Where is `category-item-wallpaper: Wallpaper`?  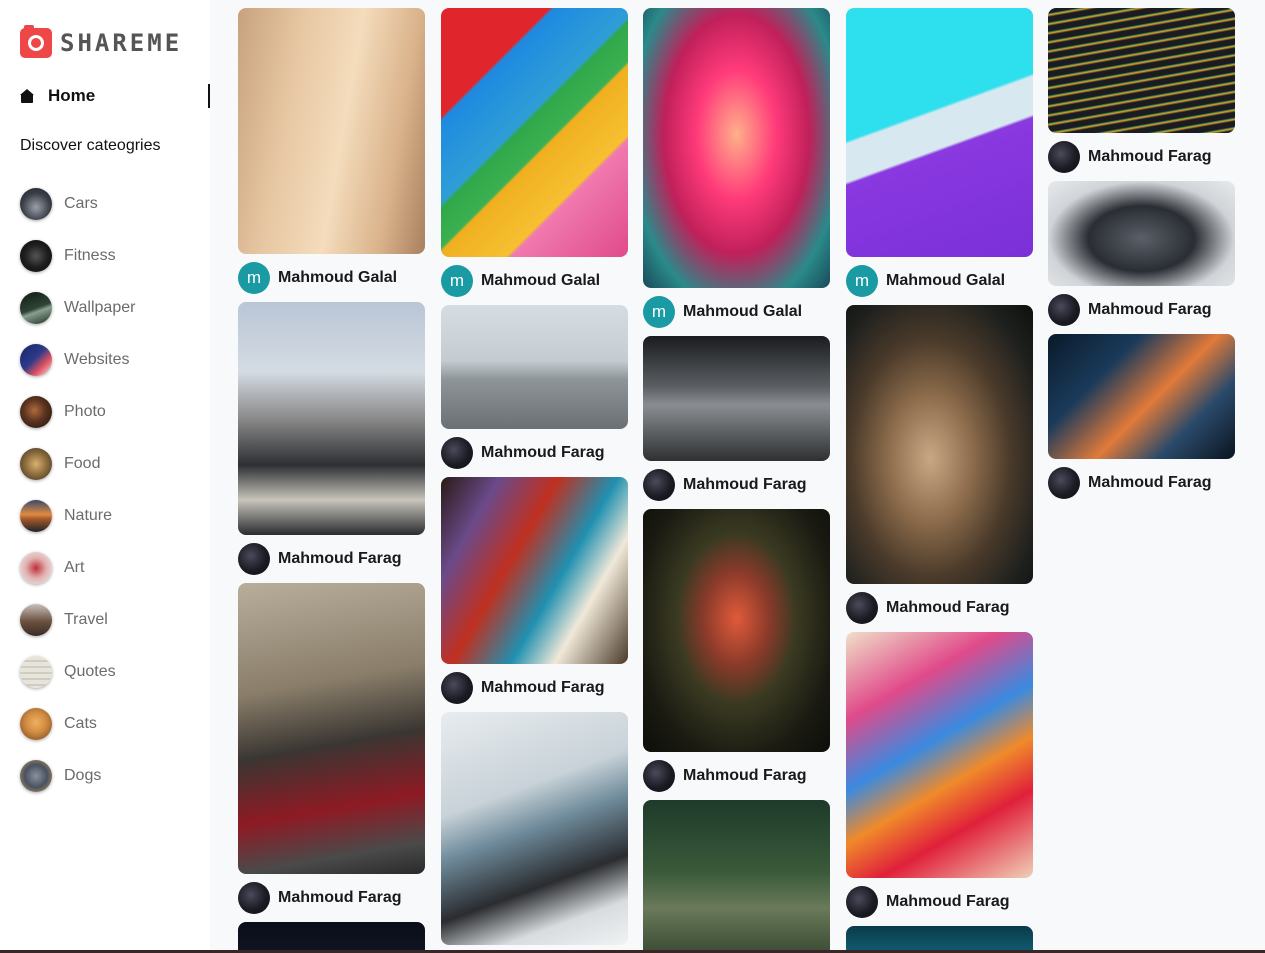 category-item-wallpaper: Wallpaper is located at coordinates (77, 308).